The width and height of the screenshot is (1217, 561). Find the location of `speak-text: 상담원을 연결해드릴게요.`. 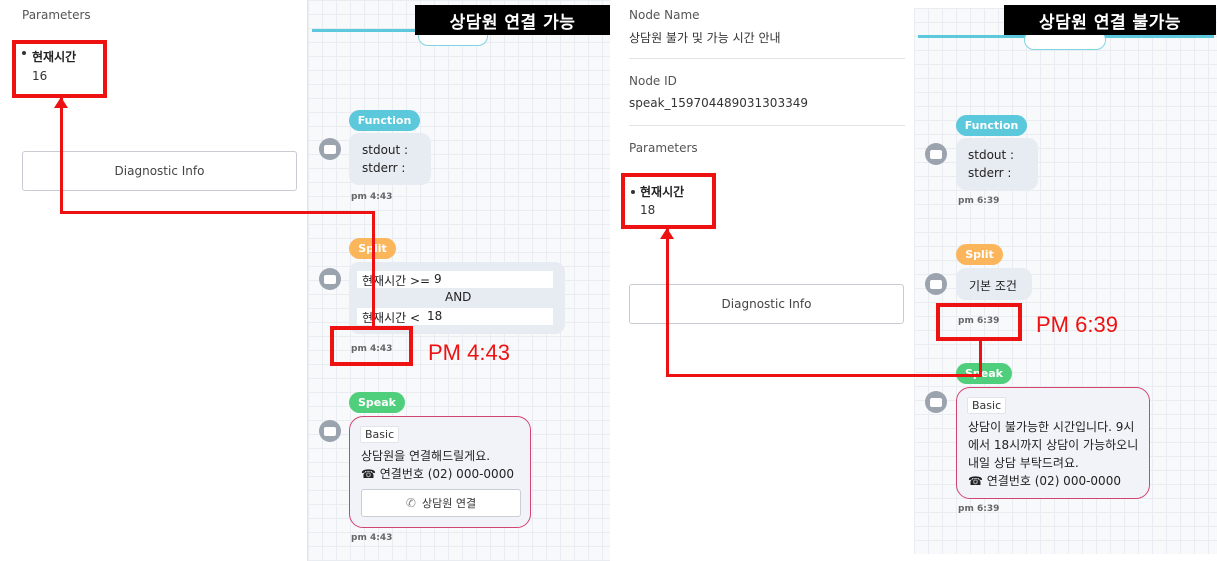

speak-text: 상담원을 연결해드릴게요. is located at coordinates (426, 456).